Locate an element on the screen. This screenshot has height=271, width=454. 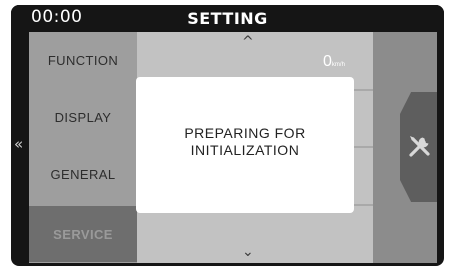
menu-item-display: DISPLAY is located at coordinates (83, 117).